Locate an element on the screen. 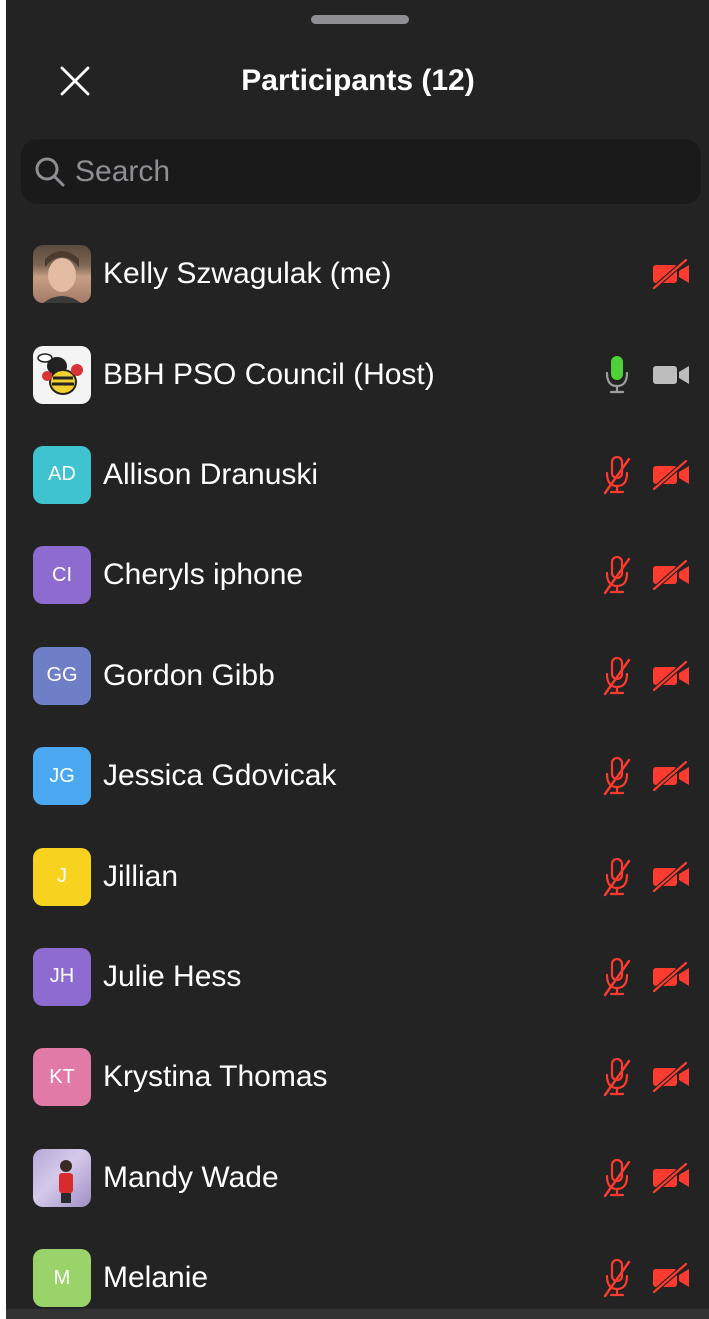 The image size is (709, 1319). participant-name: Gordon Gibb is located at coordinates (189, 675).